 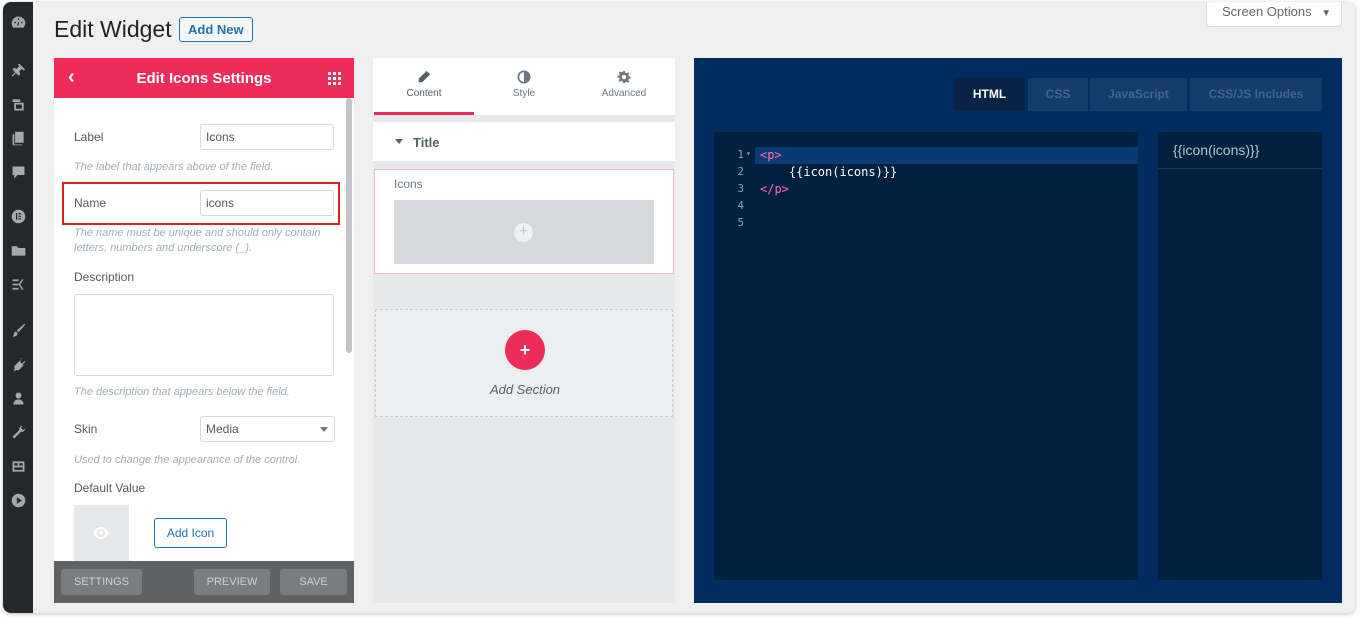 What do you see at coordinates (216, 29) in the screenshot?
I see `add-new-button: Add New` at bounding box center [216, 29].